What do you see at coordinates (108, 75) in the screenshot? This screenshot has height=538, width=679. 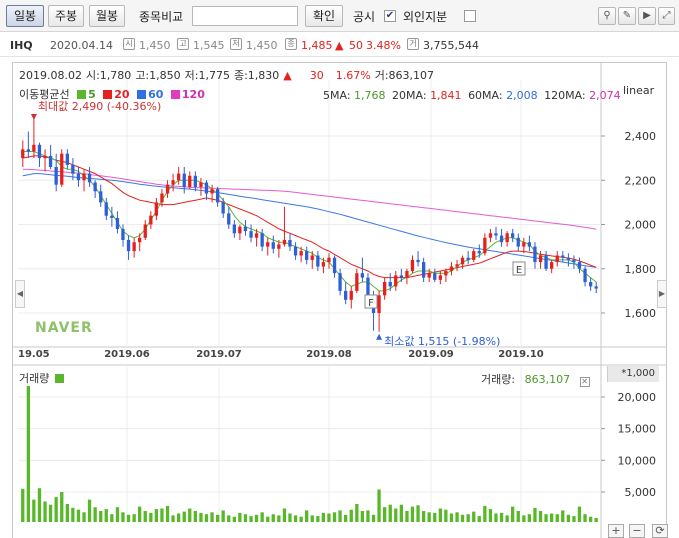 I see `ohlc-open: 시:1,780` at bounding box center [108, 75].